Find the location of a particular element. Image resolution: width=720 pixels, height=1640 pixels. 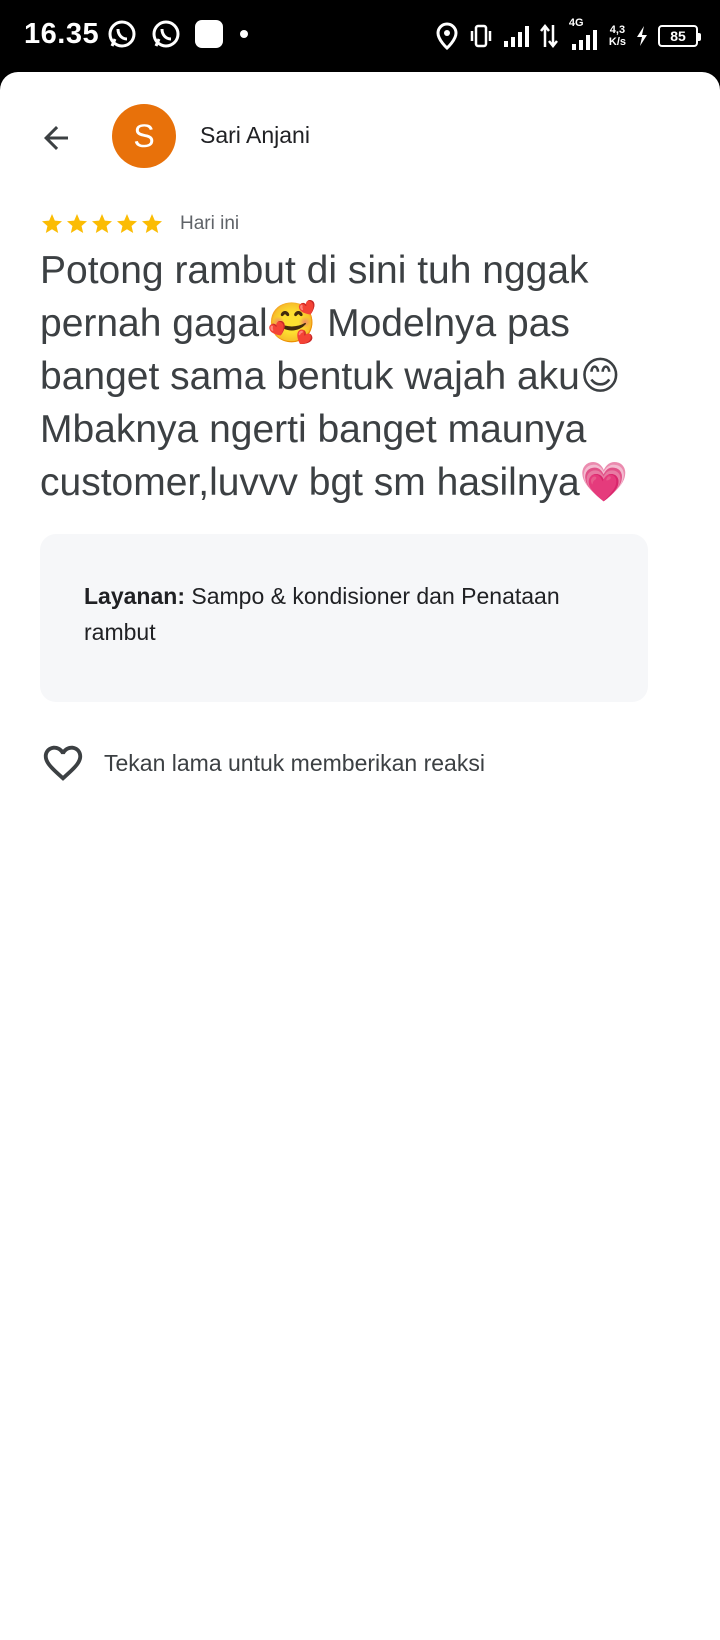

vibrate-icon is located at coordinates (481, 36).